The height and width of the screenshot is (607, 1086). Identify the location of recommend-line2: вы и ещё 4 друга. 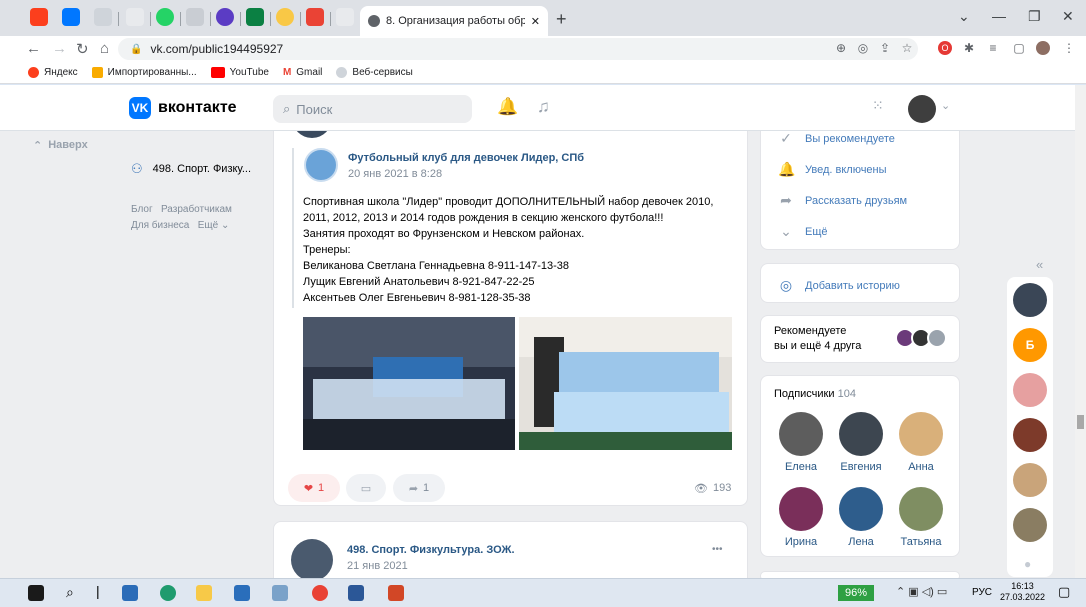
(817, 346).